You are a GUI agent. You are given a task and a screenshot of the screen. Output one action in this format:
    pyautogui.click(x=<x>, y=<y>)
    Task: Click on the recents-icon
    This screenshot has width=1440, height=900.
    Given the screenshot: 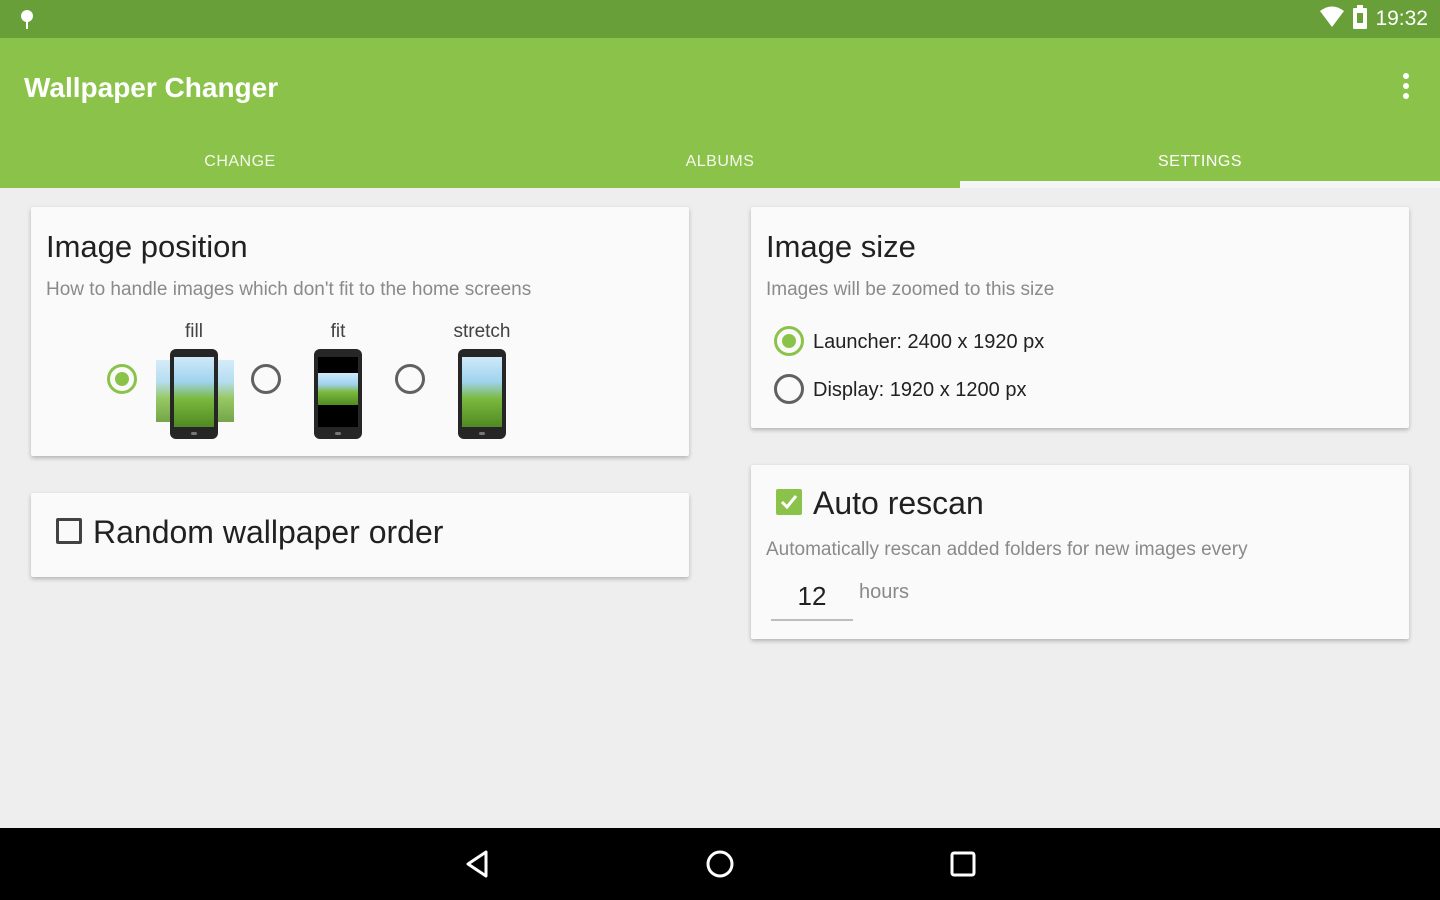 What is the action you would take?
    pyautogui.click(x=963, y=864)
    